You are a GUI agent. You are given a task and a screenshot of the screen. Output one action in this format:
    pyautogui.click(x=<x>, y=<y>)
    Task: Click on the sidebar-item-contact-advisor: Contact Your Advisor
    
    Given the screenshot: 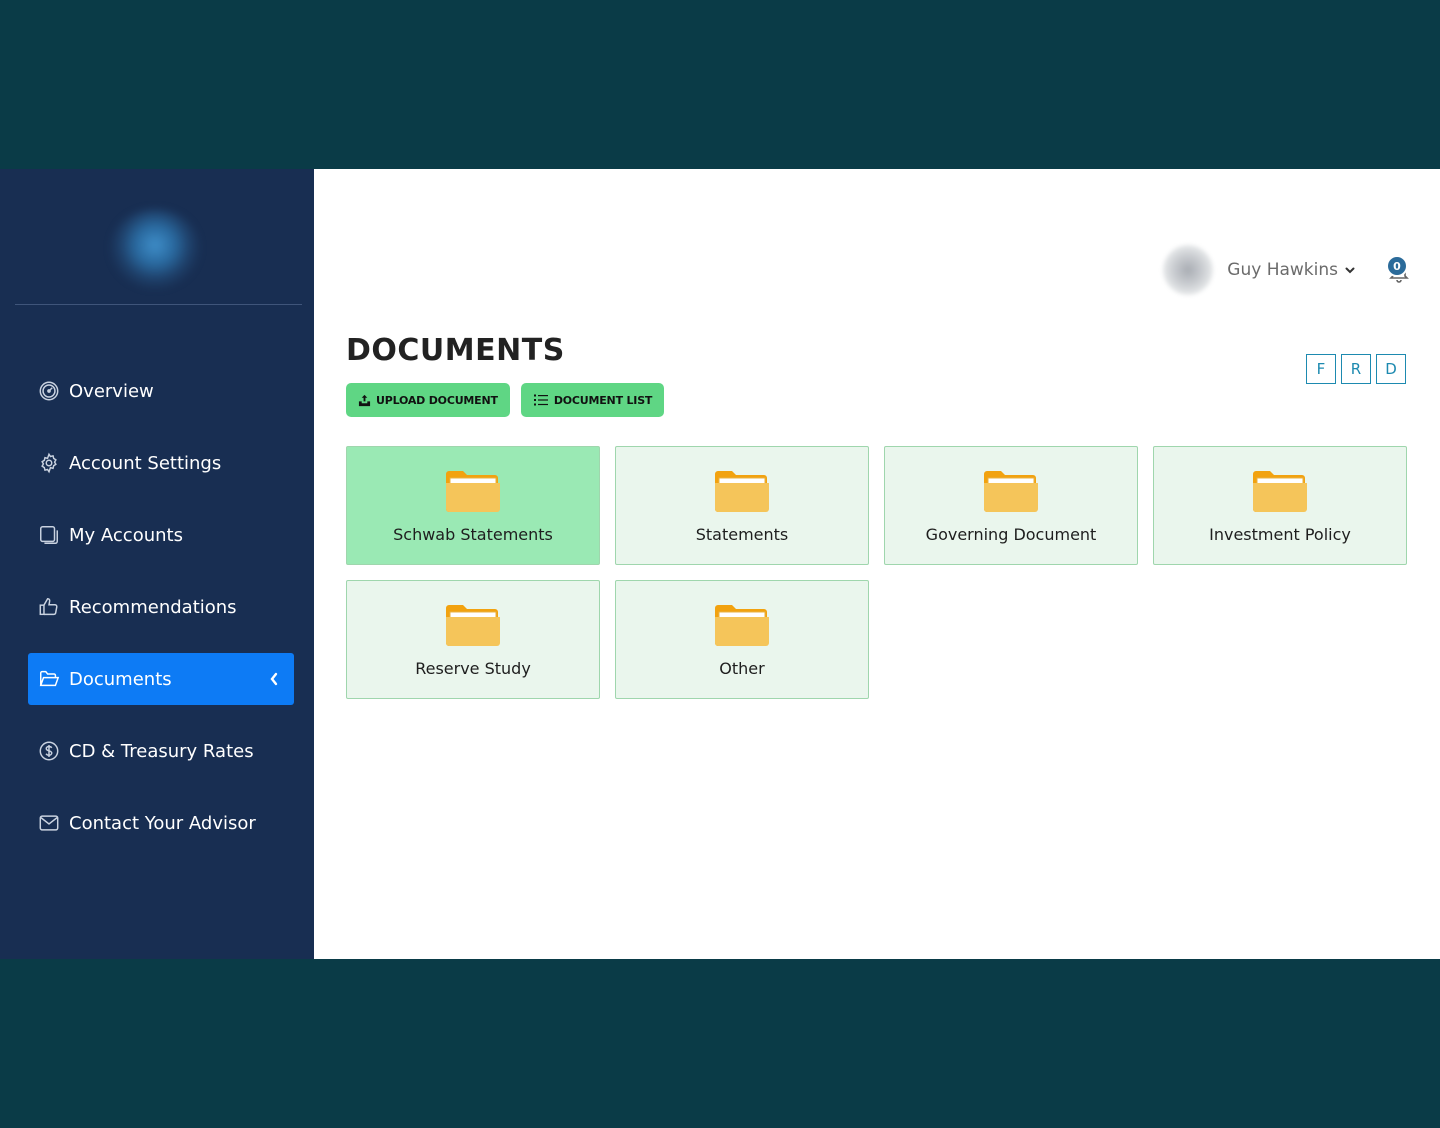 What is the action you would take?
    pyautogui.click(x=161, y=823)
    